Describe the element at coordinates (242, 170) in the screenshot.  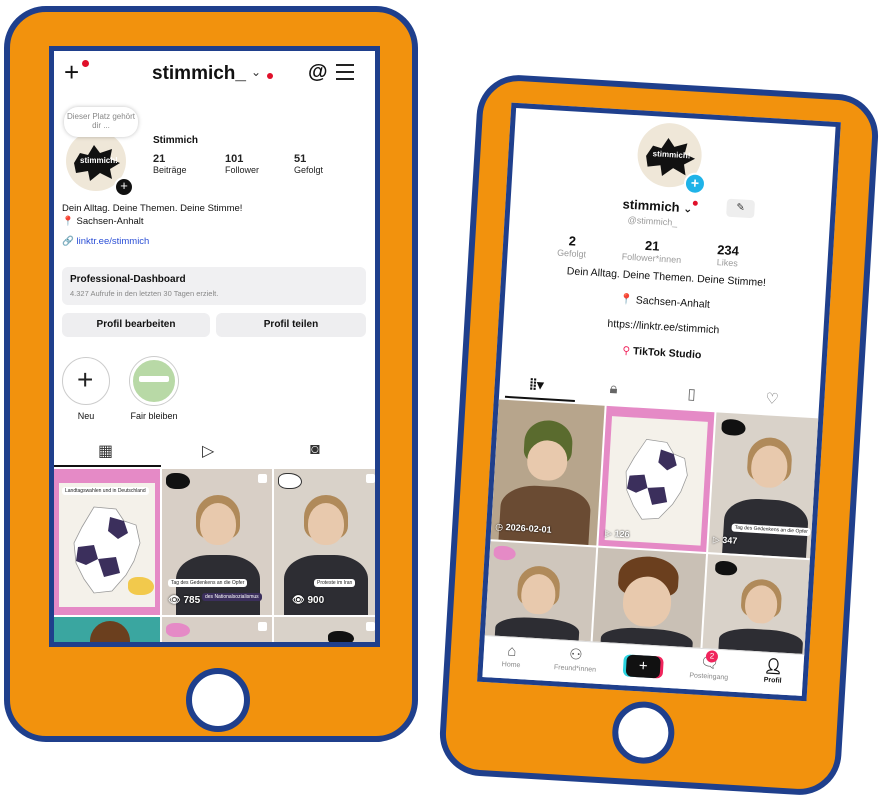
I see `stat-followers-label: Follower` at that location.